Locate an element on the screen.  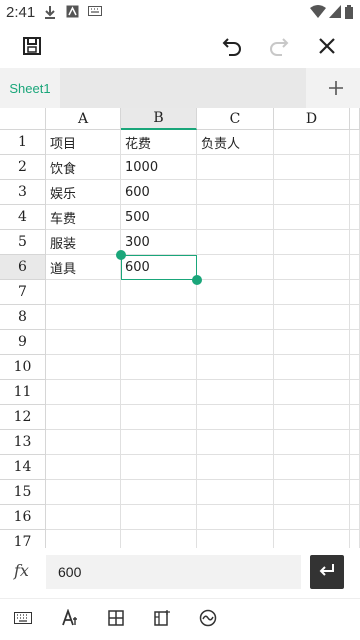
cell-b5: 300 is located at coordinates (159, 242).